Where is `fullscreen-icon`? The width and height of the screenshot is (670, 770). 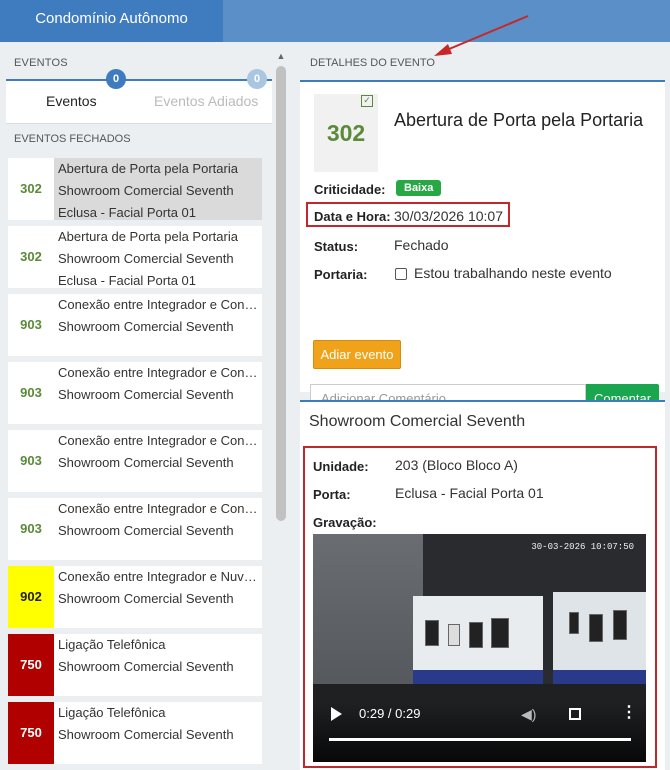
fullscreen-icon is located at coordinates (575, 714).